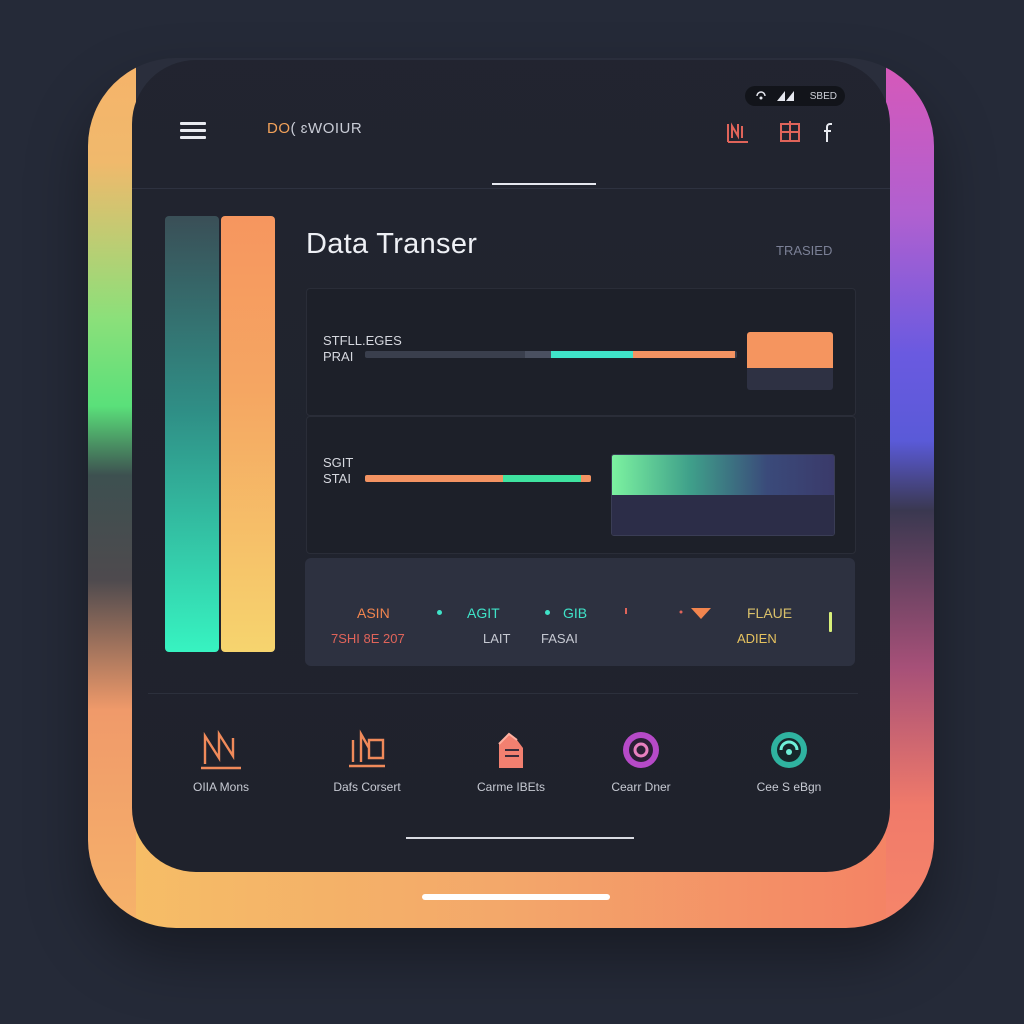 The height and width of the screenshot is (1024, 1024). What do you see at coordinates (559, 638) in the screenshot?
I see `stat-3-caption: FASAI` at bounding box center [559, 638].